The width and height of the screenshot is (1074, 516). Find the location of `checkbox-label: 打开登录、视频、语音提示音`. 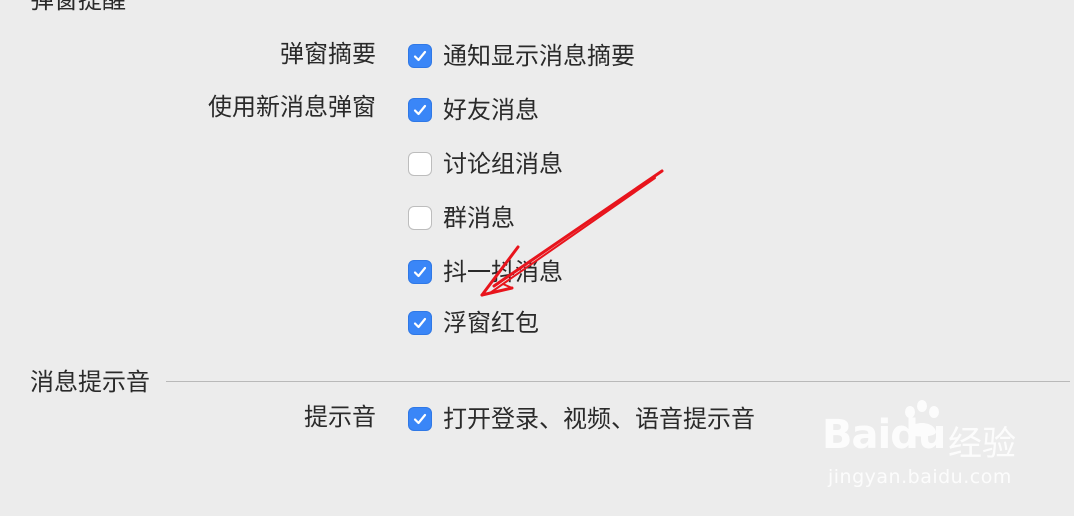

checkbox-label: 打开登录、视频、语音提示音 is located at coordinates (599, 419).